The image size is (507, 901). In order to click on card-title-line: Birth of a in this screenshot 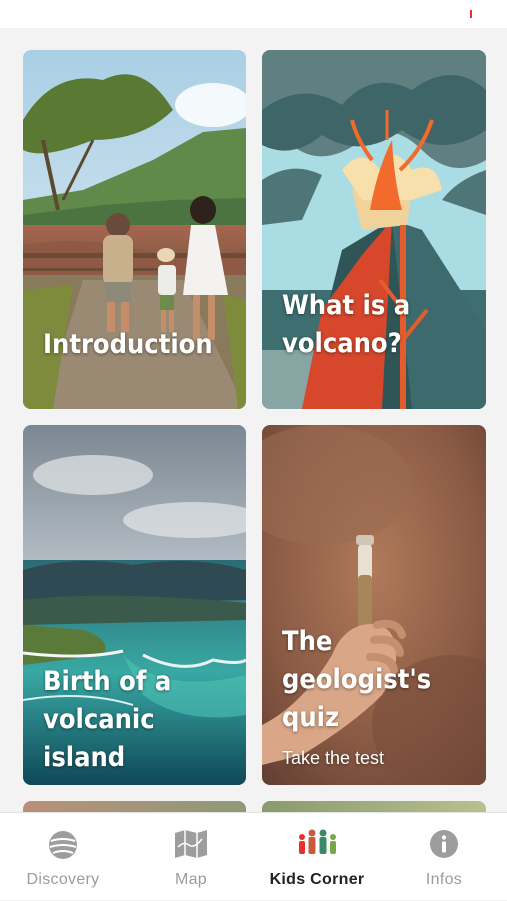, I will do `click(107, 681)`.